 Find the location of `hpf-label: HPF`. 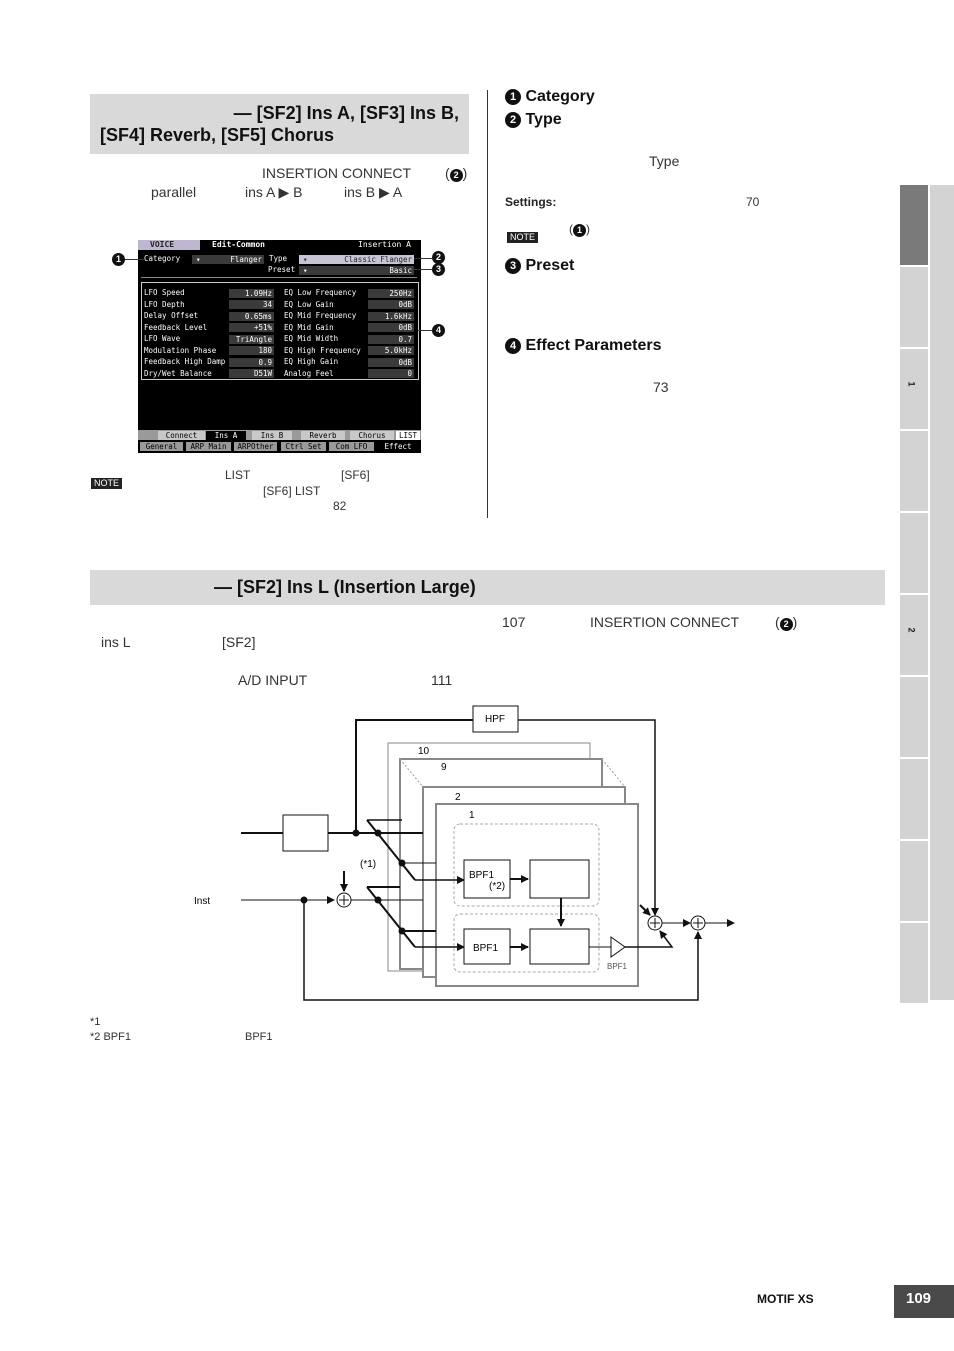

hpf-label: HPF is located at coordinates (495, 719).